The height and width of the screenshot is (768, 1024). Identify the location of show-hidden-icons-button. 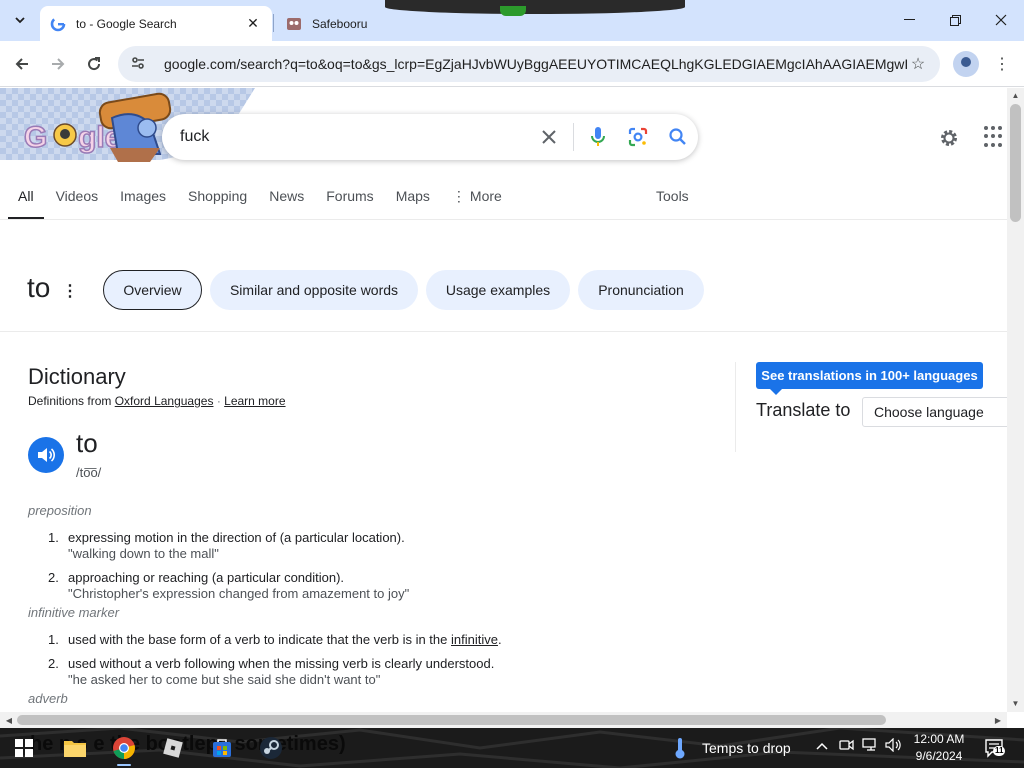
(822, 745).